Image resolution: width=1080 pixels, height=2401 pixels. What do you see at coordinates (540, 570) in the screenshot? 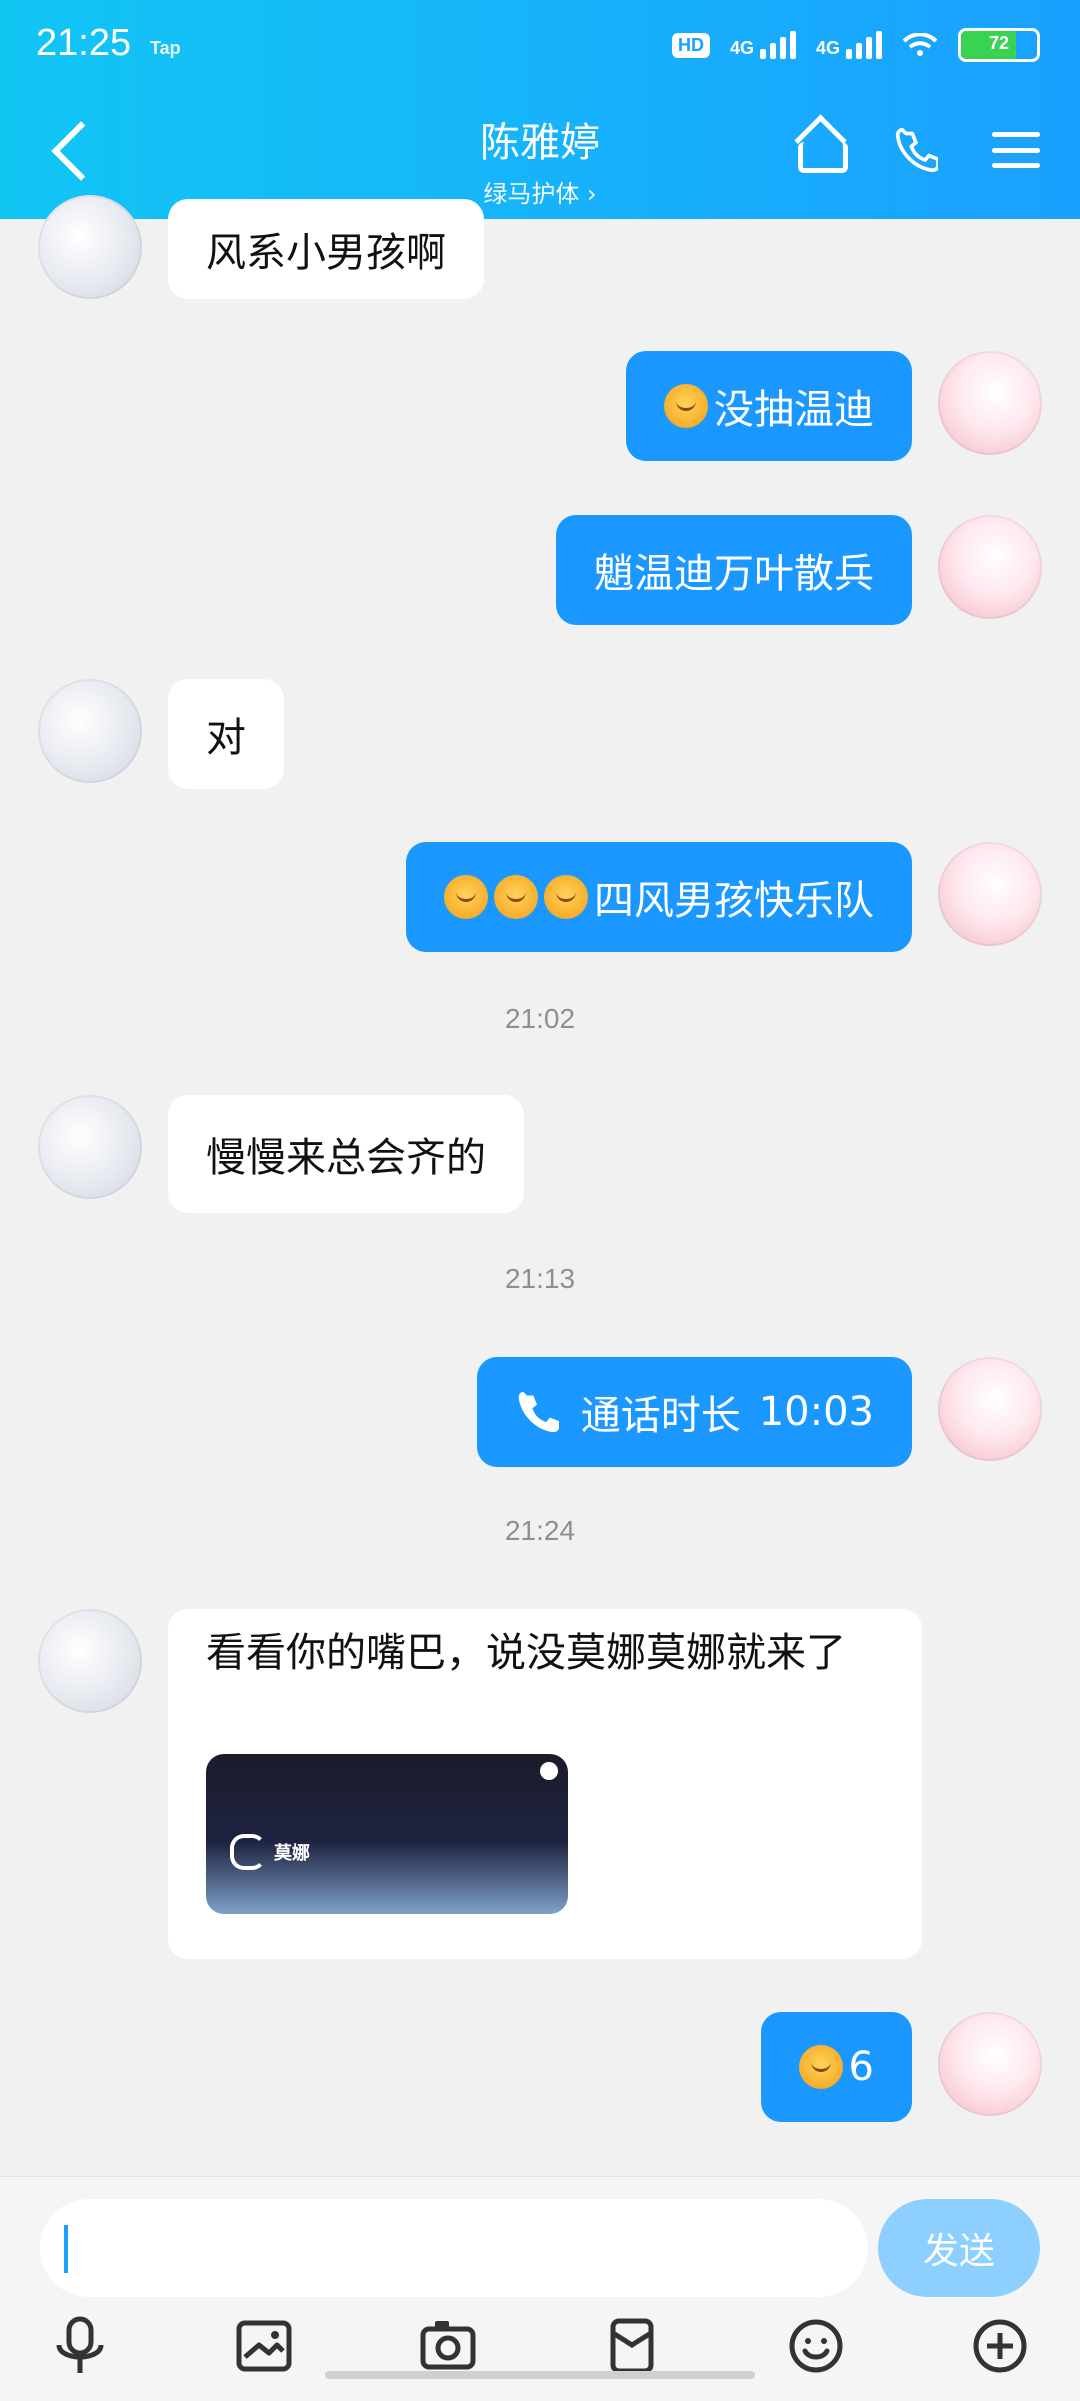
I see `message-row: 魈温迪万叶散兵` at bounding box center [540, 570].